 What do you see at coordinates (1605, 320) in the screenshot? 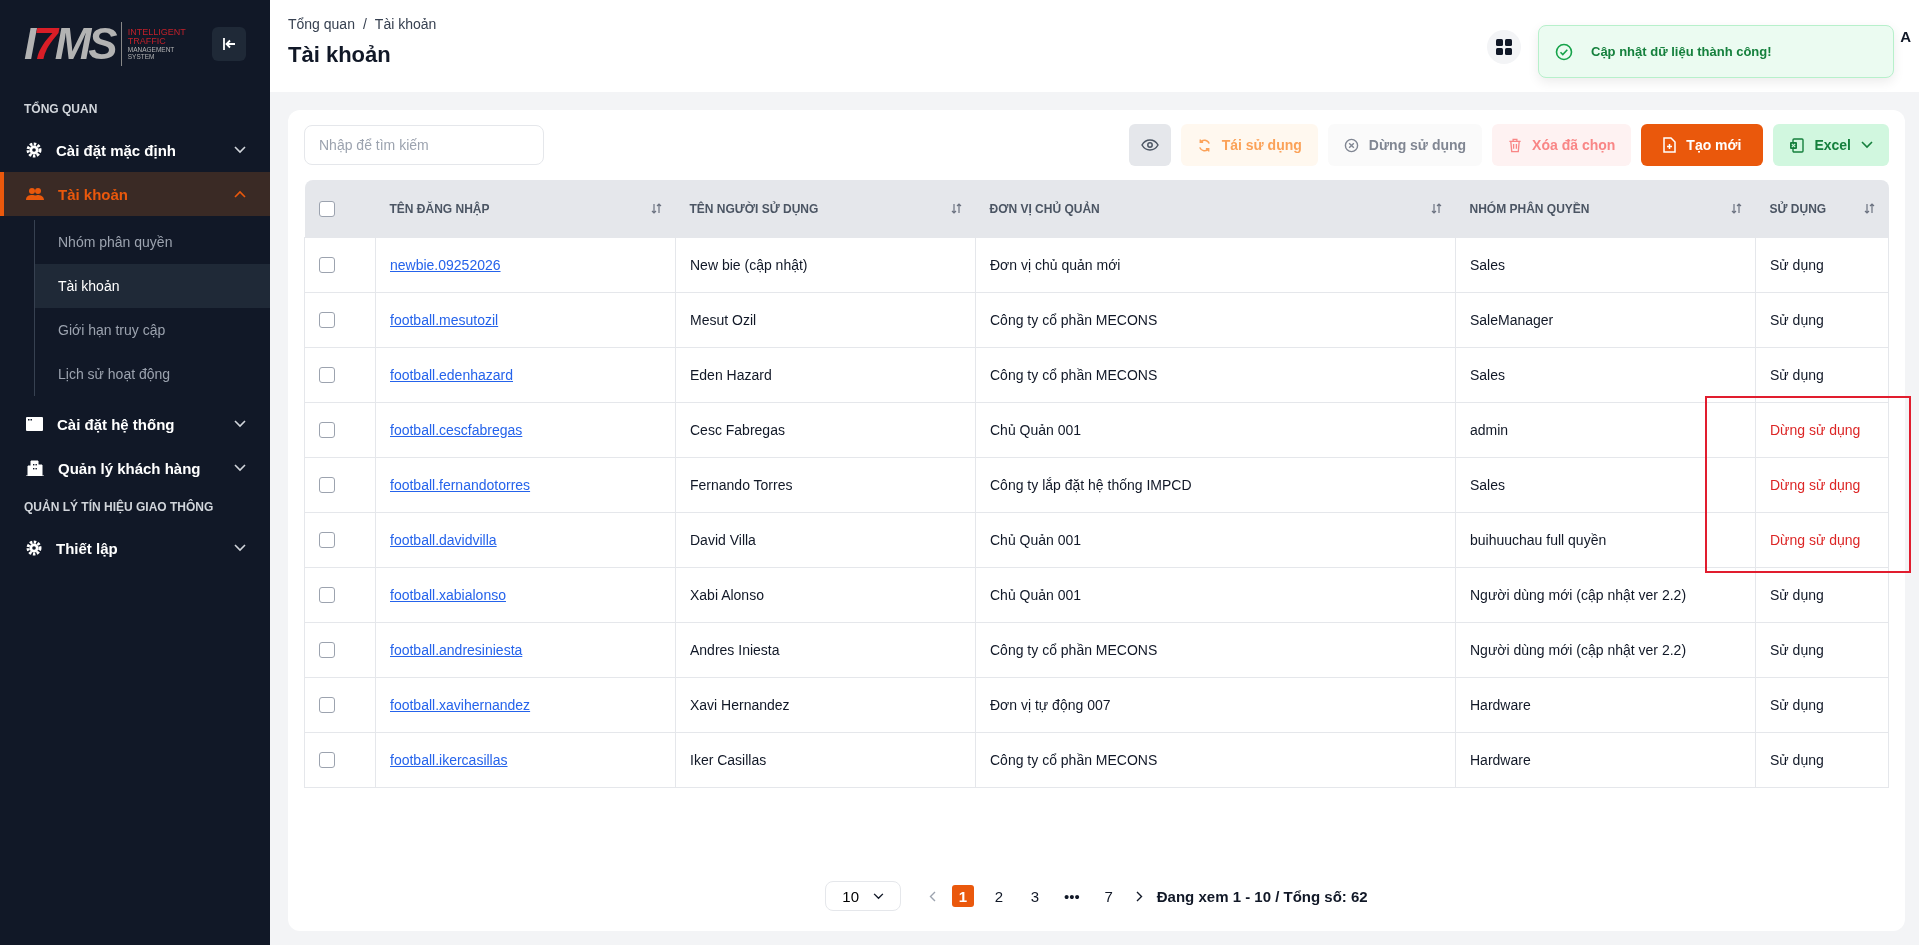
I see `table-cell: SaleManager` at bounding box center [1605, 320].